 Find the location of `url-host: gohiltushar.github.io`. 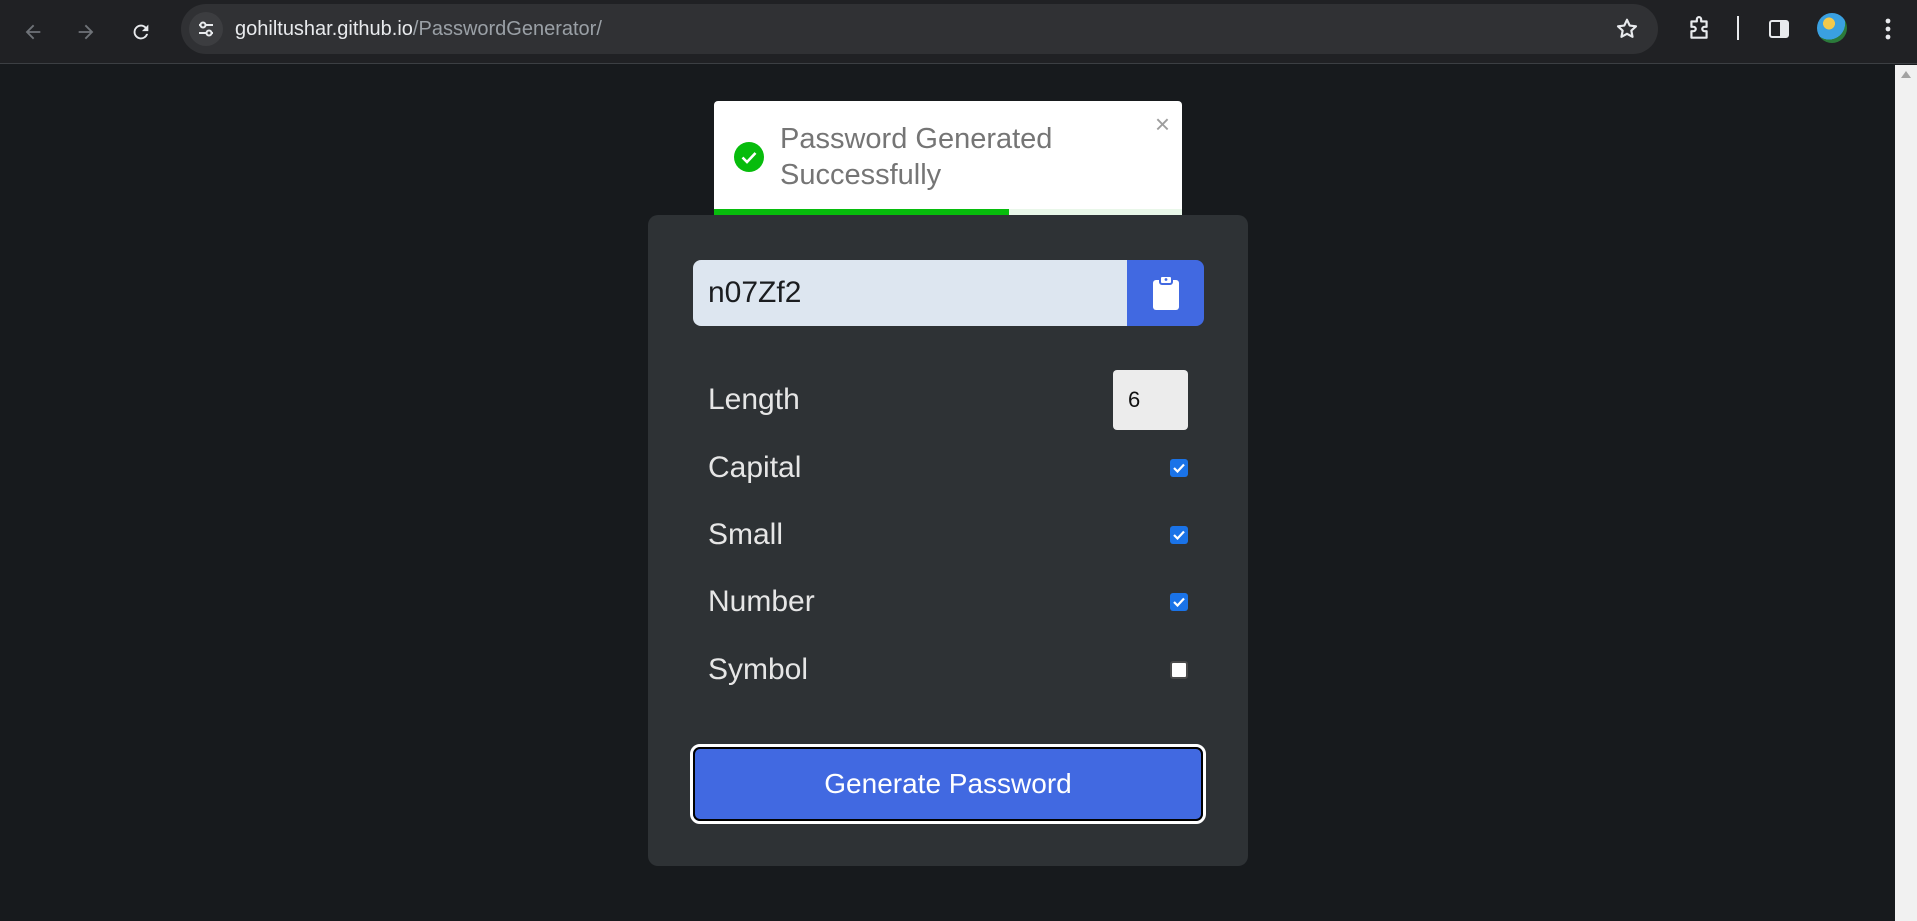

url-host: gohiltushar.github.io is located at coordinates (324, 29).